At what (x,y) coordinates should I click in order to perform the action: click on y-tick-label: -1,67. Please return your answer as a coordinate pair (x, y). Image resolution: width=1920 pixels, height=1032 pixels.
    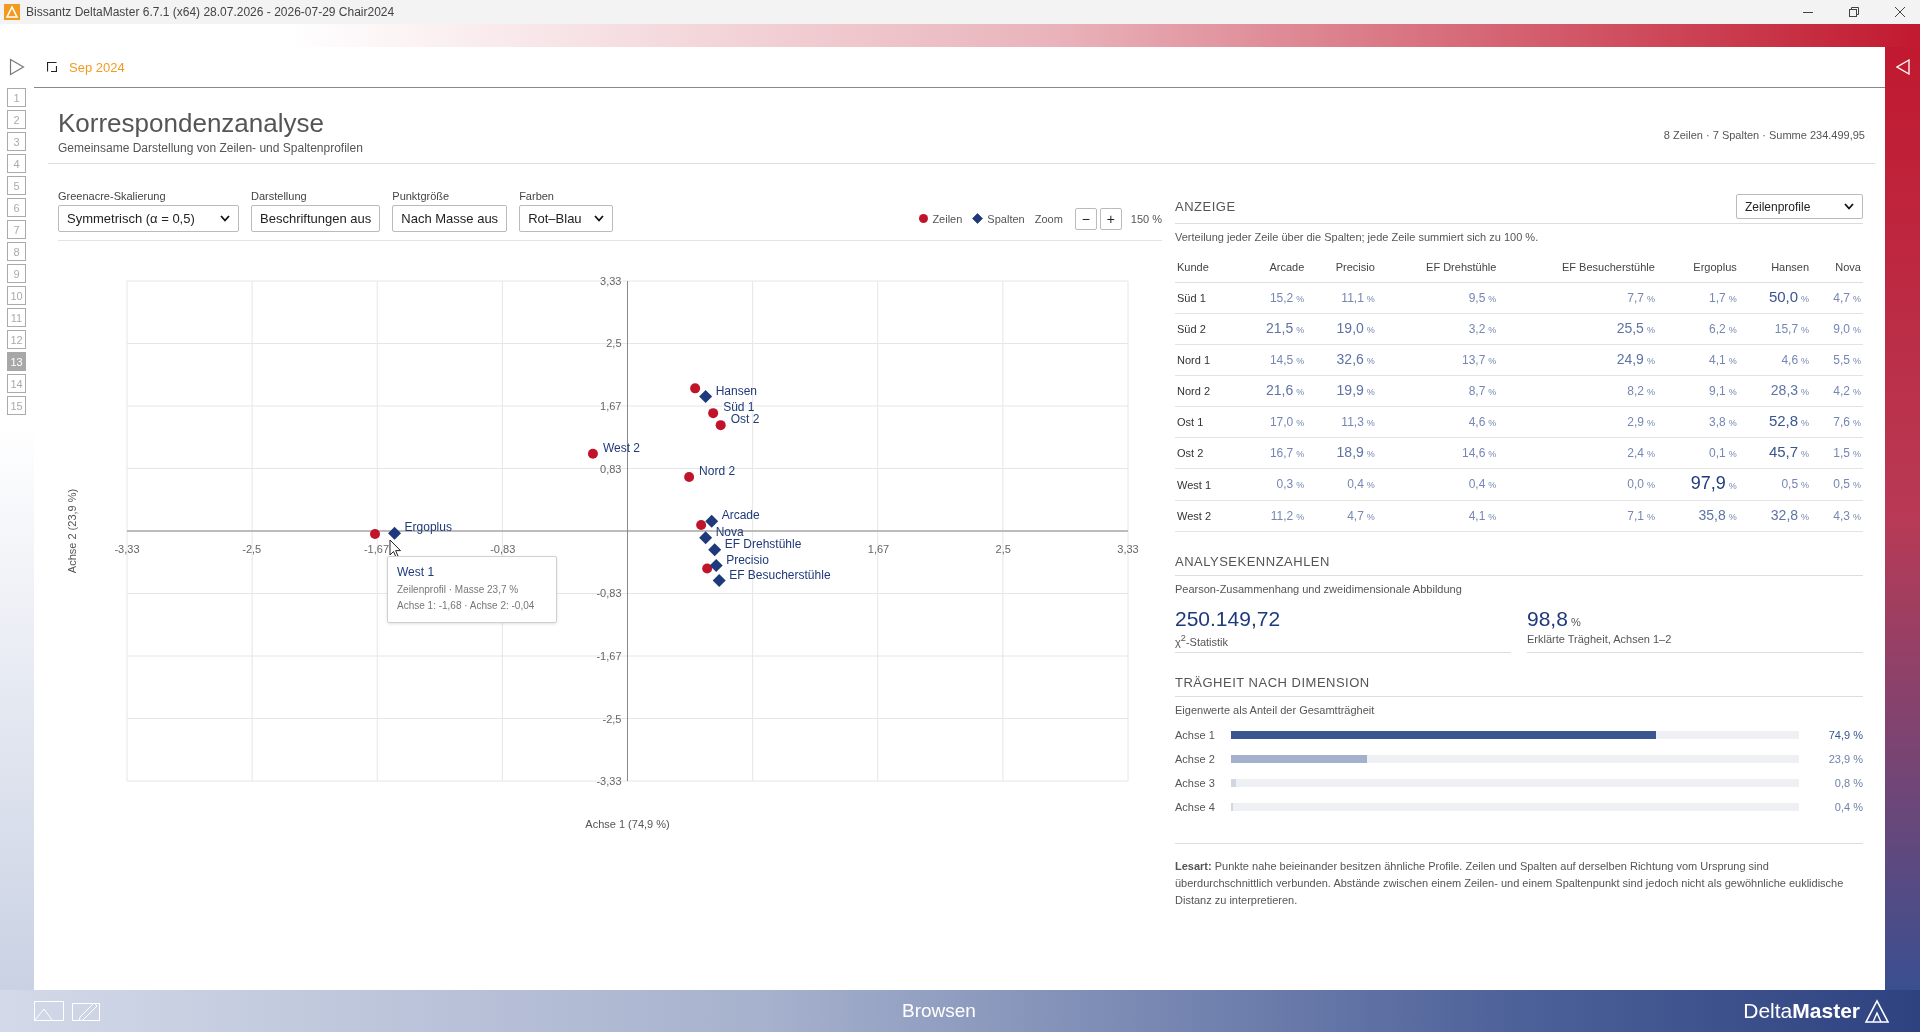
    Looking at the image, I should click on (609, 656).